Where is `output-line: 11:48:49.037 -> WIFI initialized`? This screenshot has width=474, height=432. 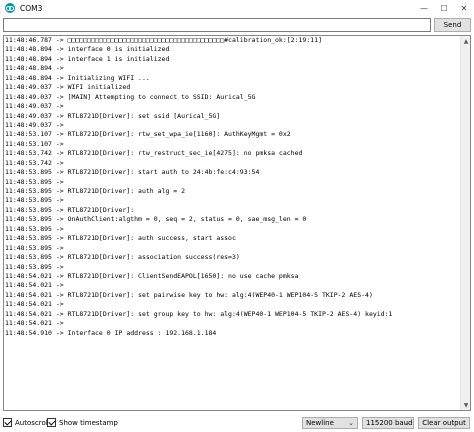
output-line: 11:48:49.037 -> WIFI initialized is located at coordinates (68, 87).